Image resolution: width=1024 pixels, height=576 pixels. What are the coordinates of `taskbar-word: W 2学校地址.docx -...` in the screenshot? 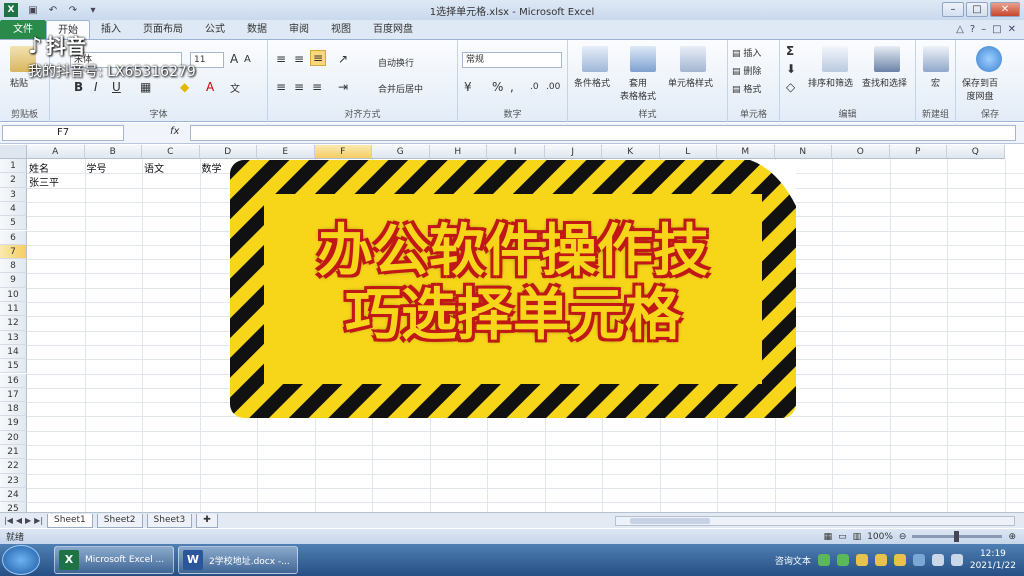 It's located at (238, 560).